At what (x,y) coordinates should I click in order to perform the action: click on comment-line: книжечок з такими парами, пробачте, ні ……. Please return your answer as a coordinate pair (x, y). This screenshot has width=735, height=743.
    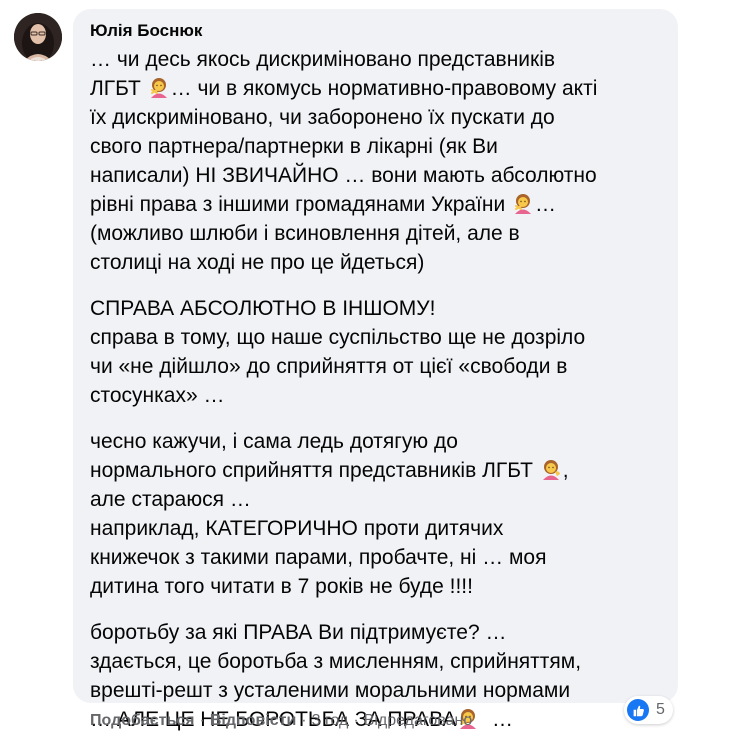
    Looking at the image, I should click on (318, 557).